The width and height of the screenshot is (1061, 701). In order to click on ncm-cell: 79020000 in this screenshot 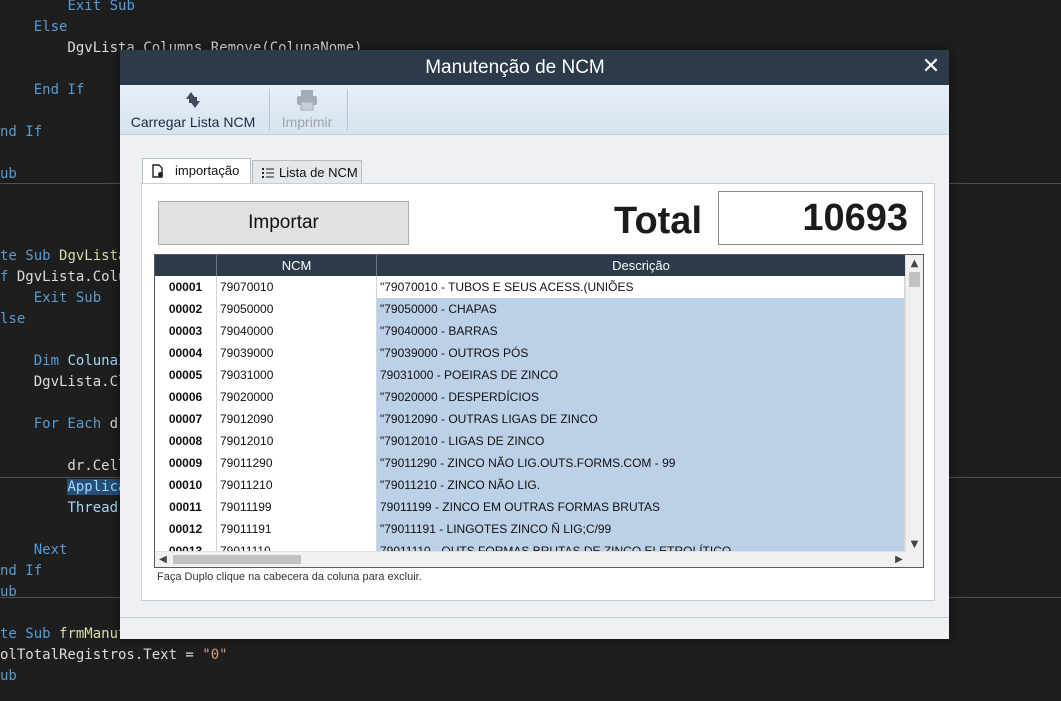, I will do `click(297, 397)`.